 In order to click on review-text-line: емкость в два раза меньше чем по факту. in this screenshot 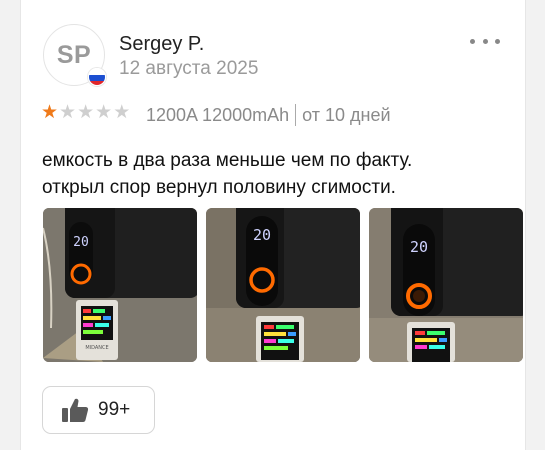, I will do `click(227, 160)`.